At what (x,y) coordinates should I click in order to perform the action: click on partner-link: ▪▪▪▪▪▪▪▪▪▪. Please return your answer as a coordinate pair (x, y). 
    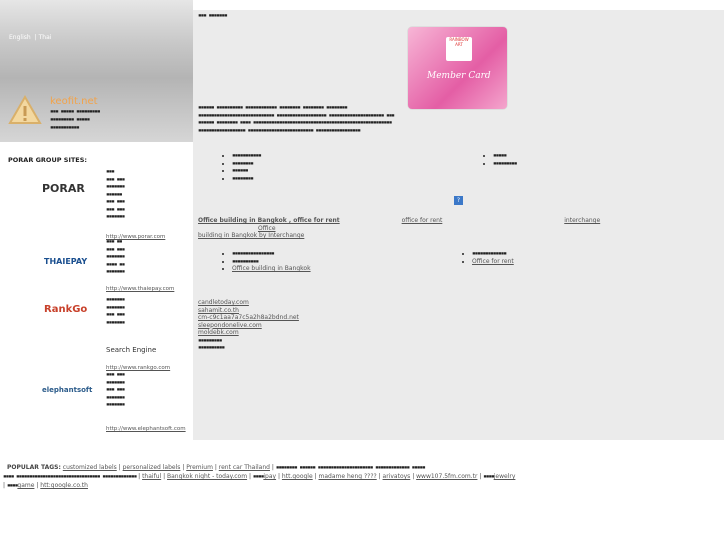
    Looking at the image, I should click on (248, 348).